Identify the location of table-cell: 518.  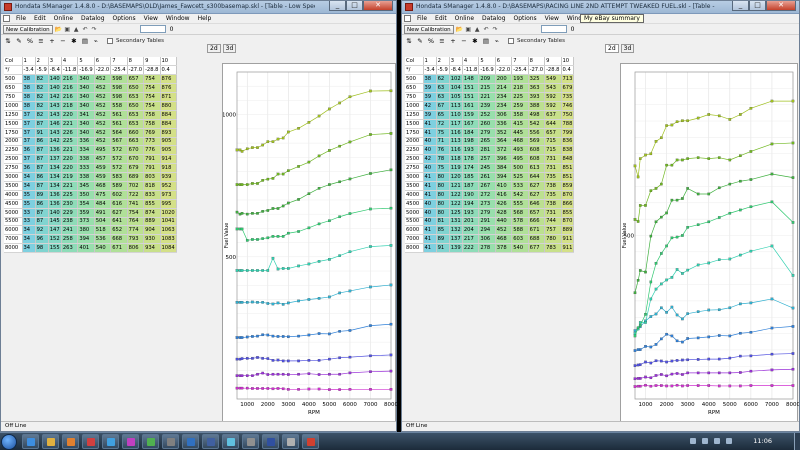
(103, 230).